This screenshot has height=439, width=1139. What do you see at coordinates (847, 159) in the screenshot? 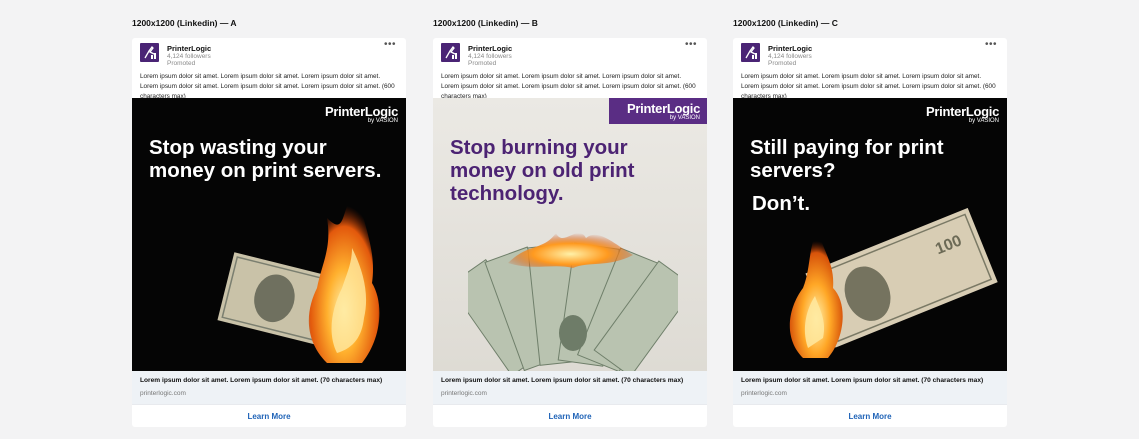
I see `ad-headline: Still paying for print servers?` at bounding box center [847, 159].